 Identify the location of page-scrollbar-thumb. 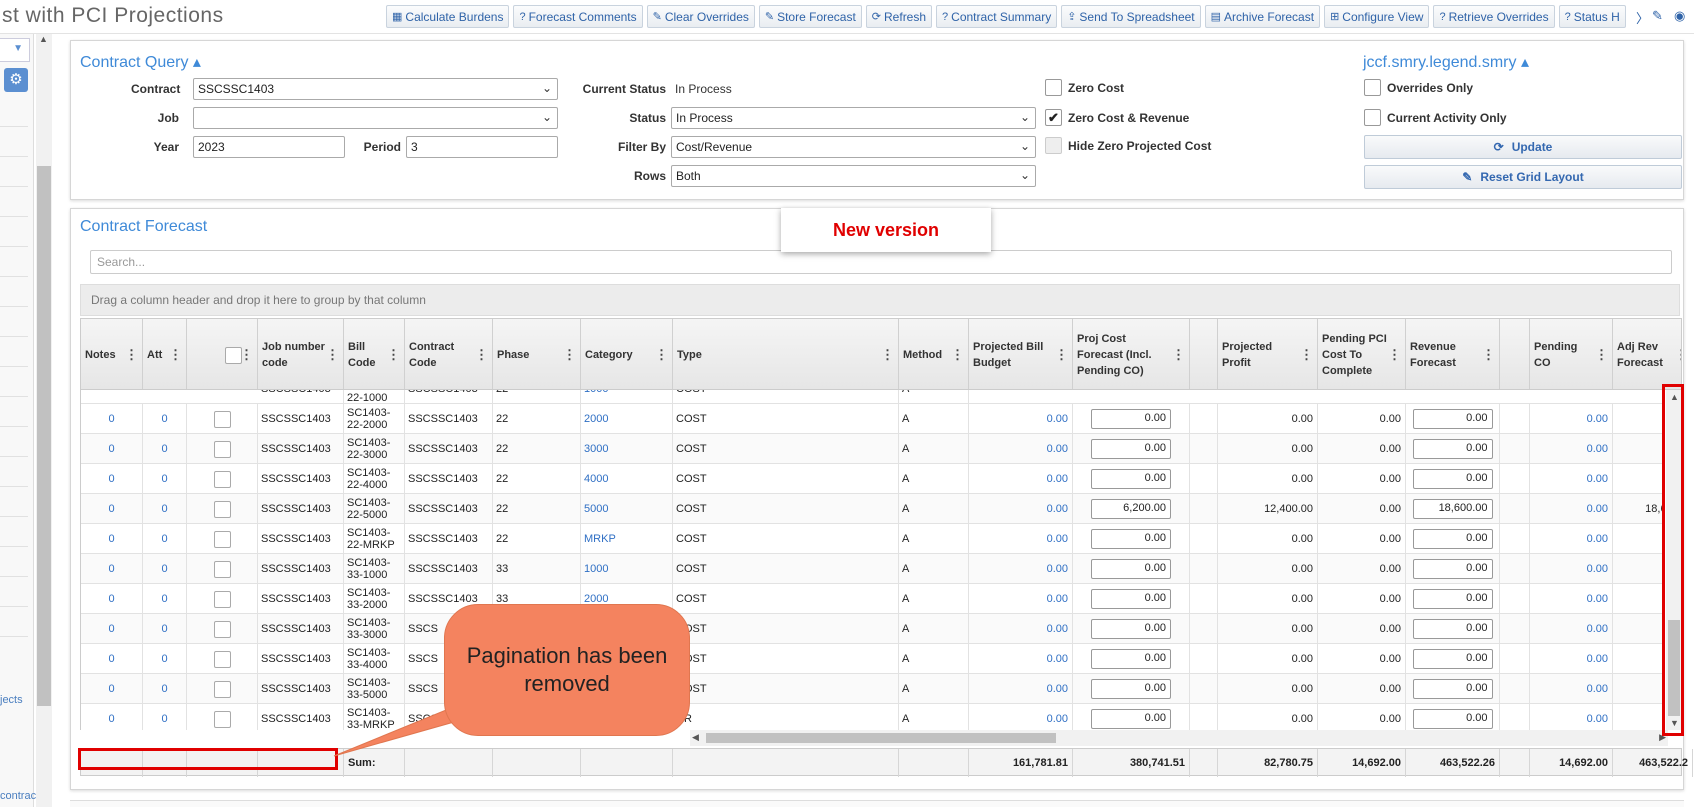
(44, 436).